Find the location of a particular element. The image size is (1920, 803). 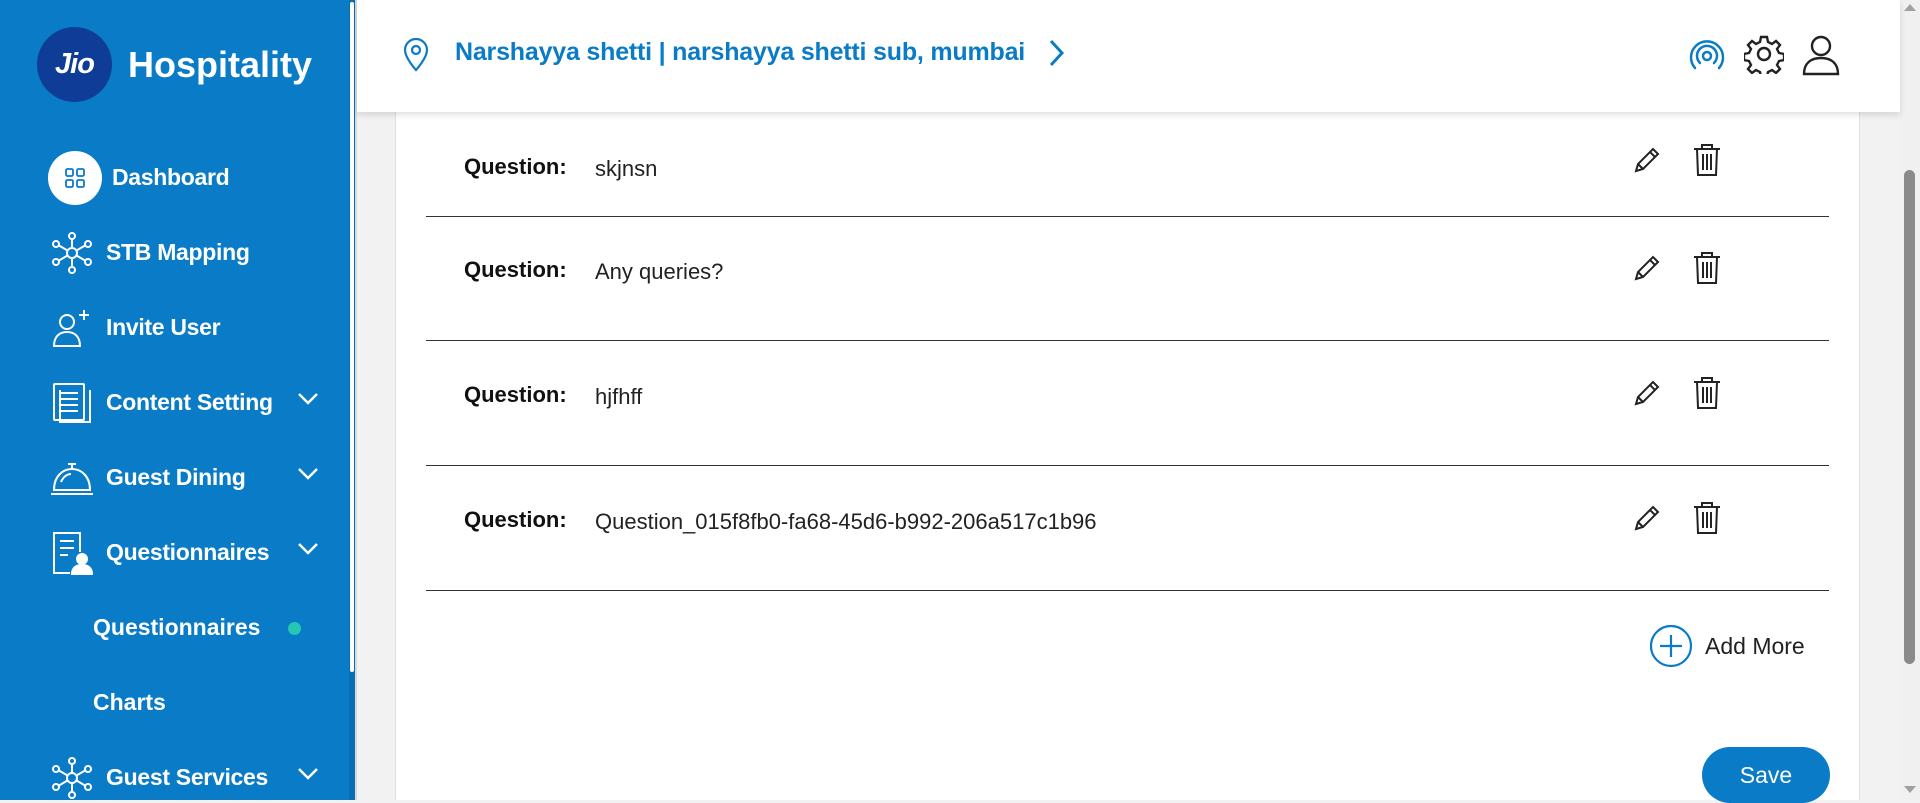

sidebar-item-stb-mapping: STB Mapping is located at coordinates (174, 252).